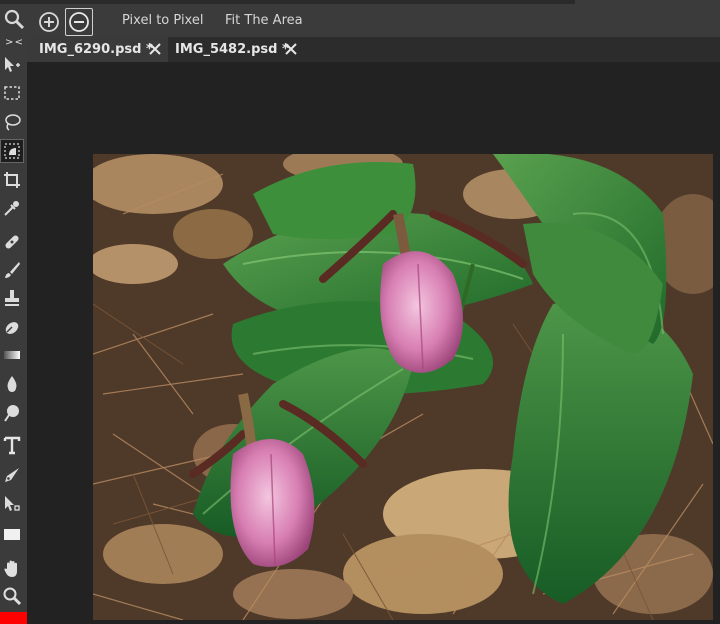  Describe the element at coordinates (373, 49) in the screenshot. I see `document-tabs: IMG_6290.psd * IMG_5482.psd *` at that location.